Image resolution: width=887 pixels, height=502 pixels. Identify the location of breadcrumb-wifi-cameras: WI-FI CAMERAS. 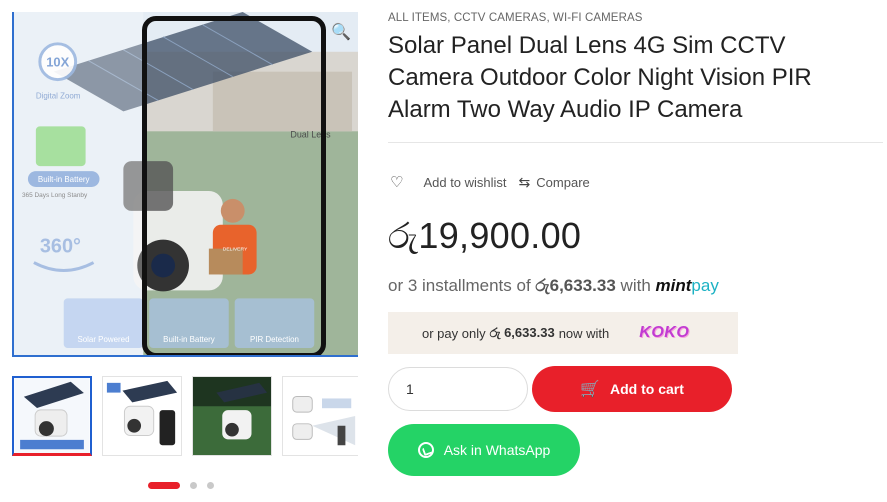
(597, 18).